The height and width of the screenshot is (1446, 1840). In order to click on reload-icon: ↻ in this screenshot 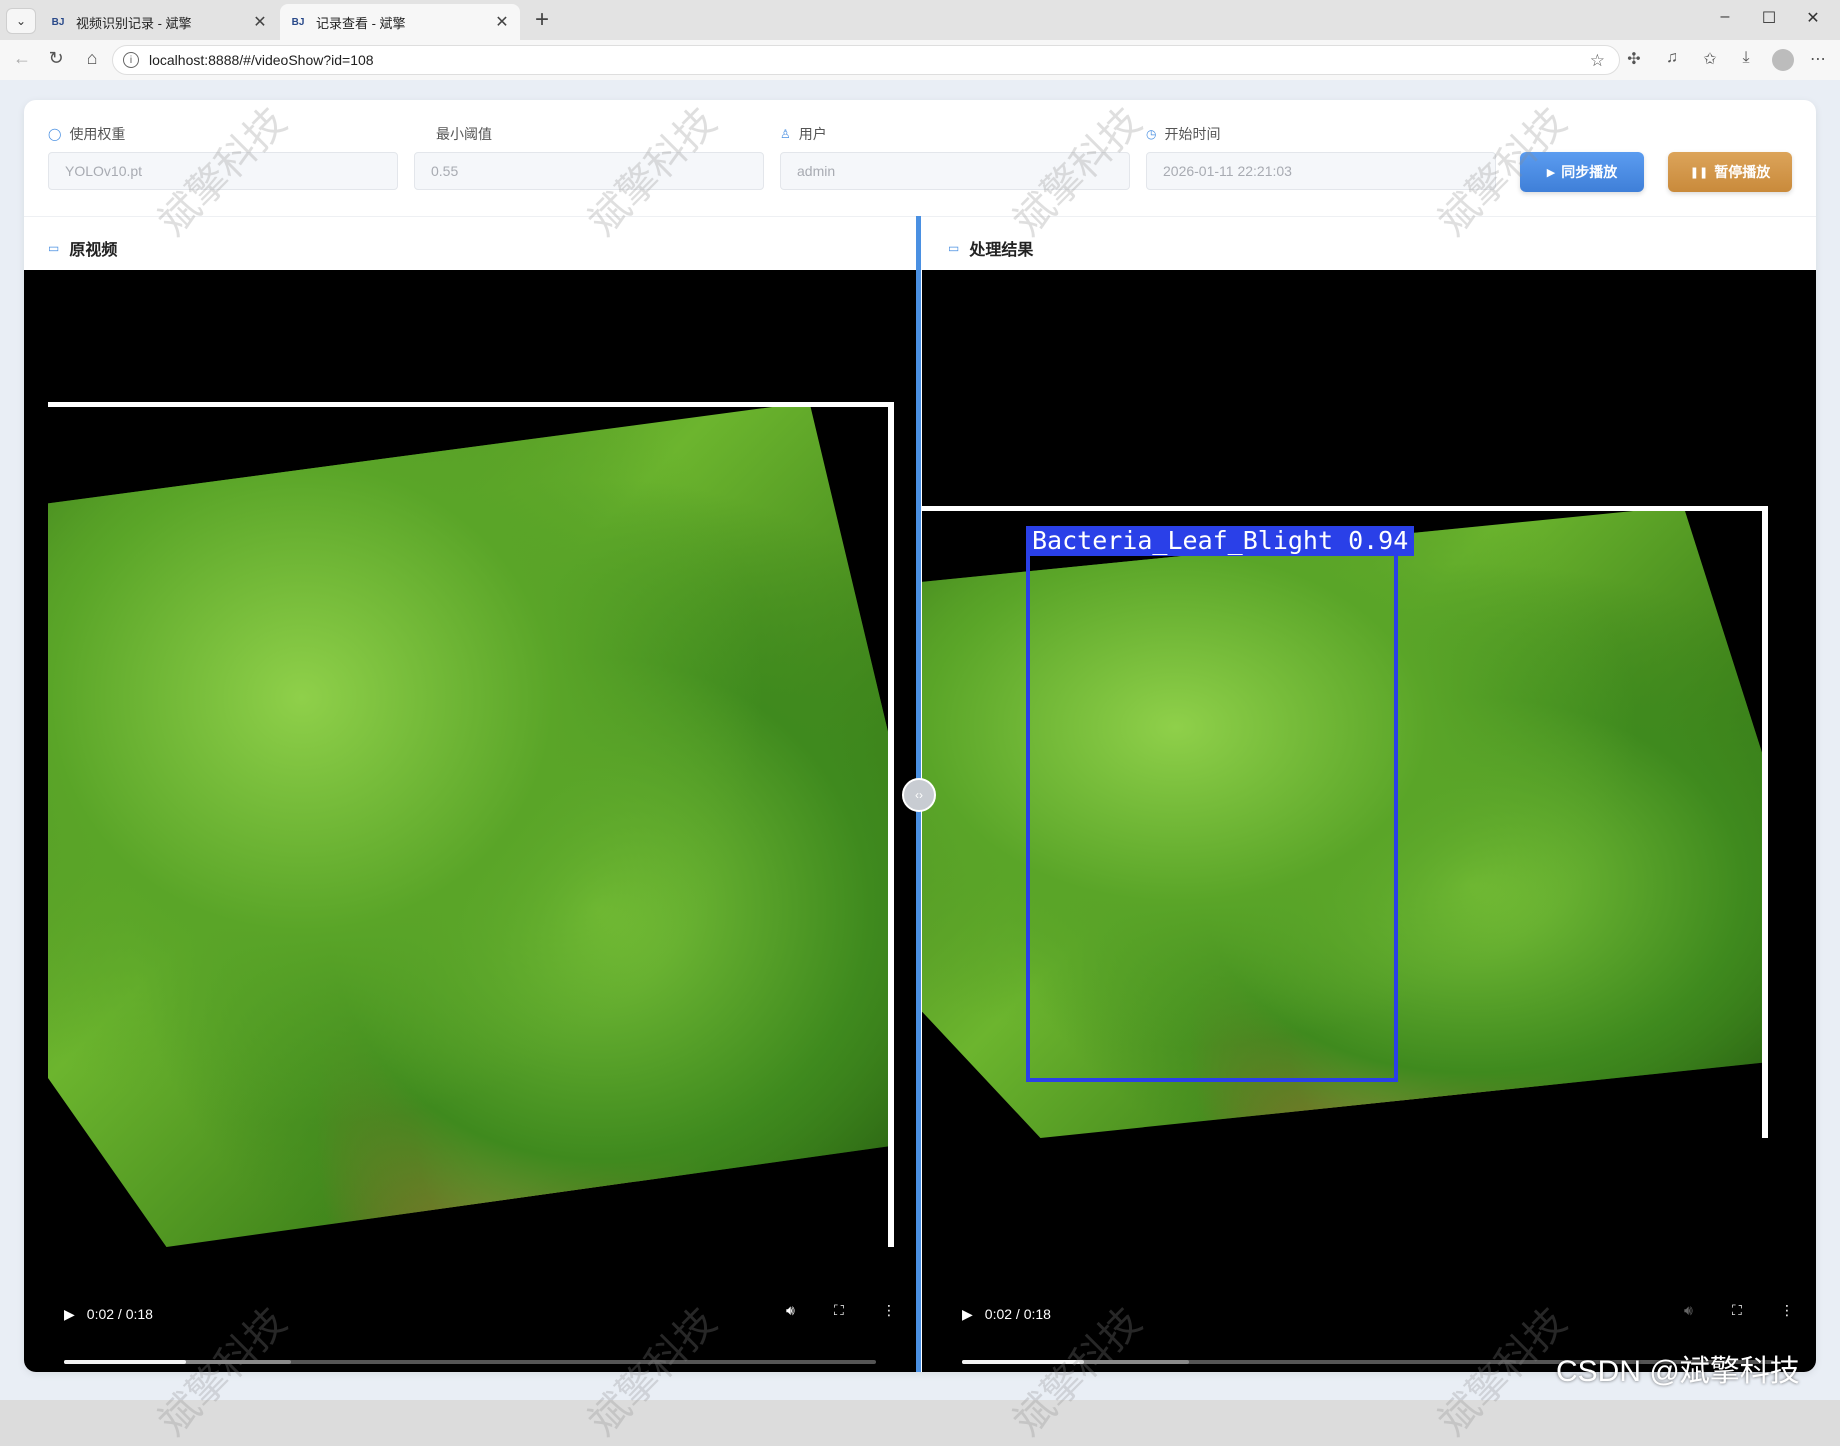, I will do `click(56, 58)`.